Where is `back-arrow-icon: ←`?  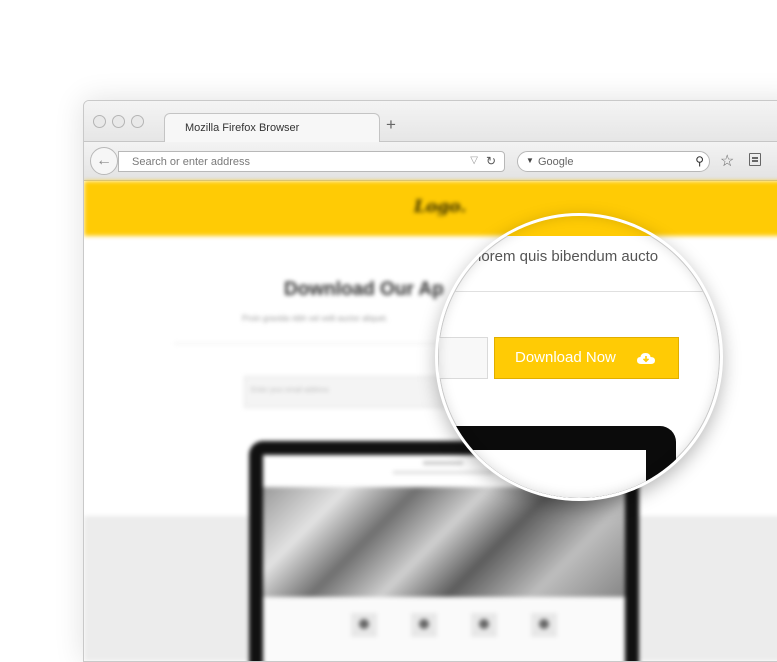
back-arrow-icon: ← is located at coordinates (104, 160).